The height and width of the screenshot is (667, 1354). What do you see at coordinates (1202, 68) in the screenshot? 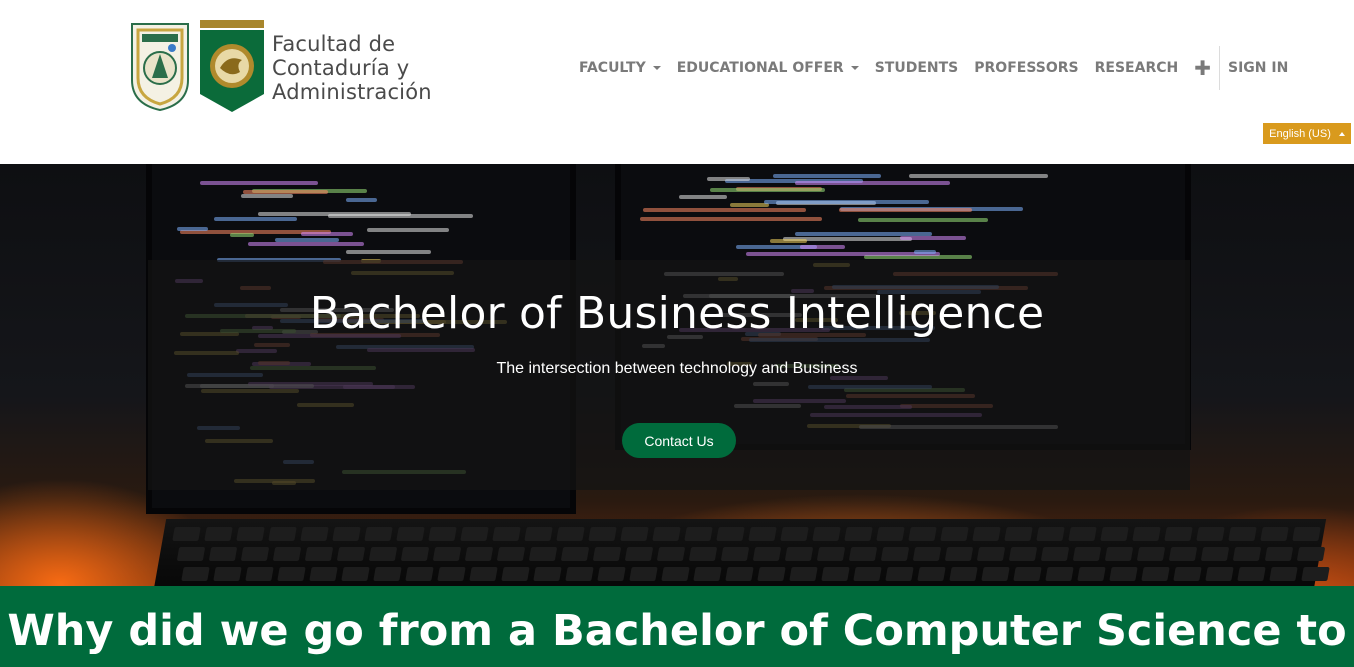
I see `plus-icon: ✚` at bounding box center [1202, 68].